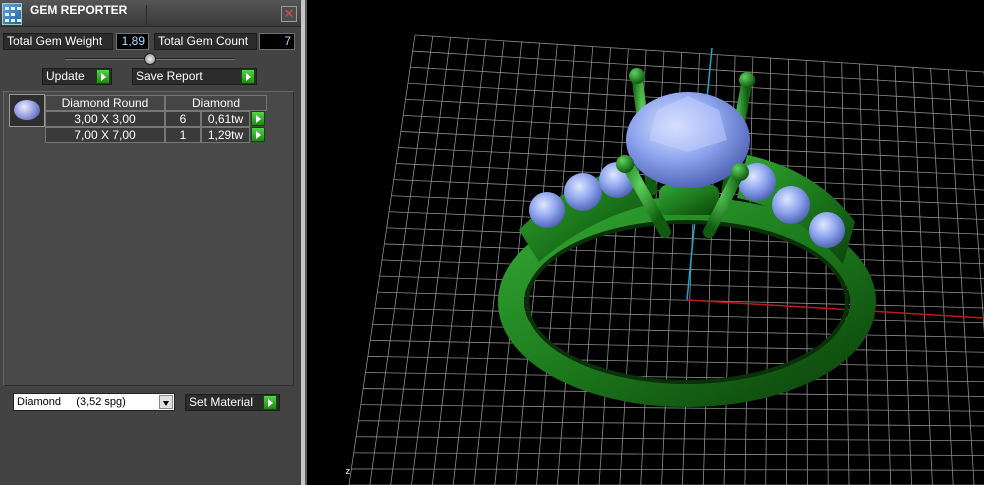 This screenshot has height=485, width=984. Describe the element at coordinates (205, 41) in the screenshot. I see `total-gem-count-label: Total Gem Count` at that location.